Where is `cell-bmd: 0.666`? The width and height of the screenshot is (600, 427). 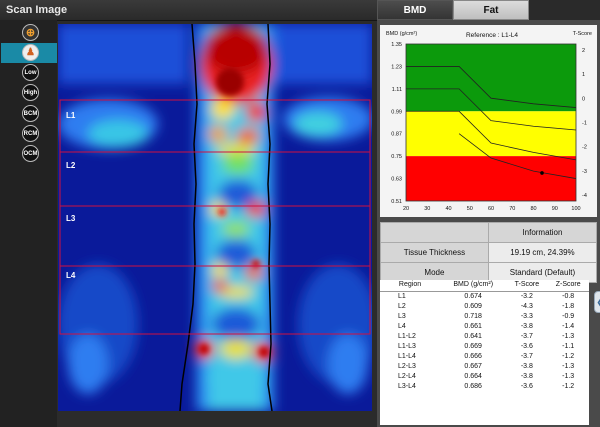 cell-bmd: 0.666 is located at coordinates (473, 356).